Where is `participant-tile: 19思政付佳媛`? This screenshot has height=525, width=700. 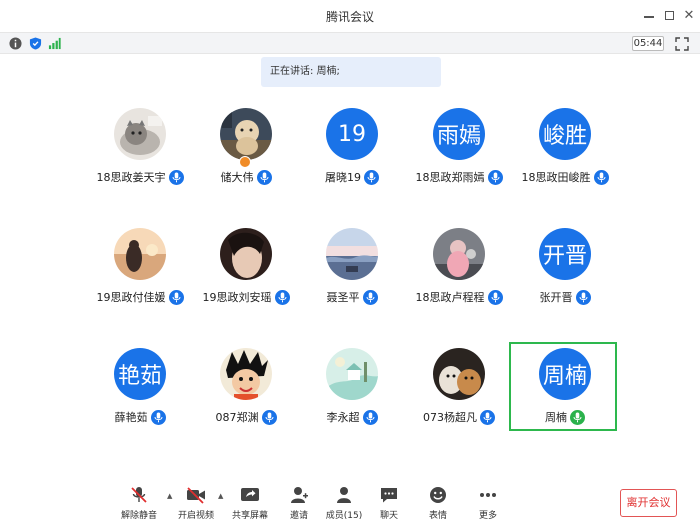 participant-tile: 19思政付佳媛 is located at coordinates (140, 268).